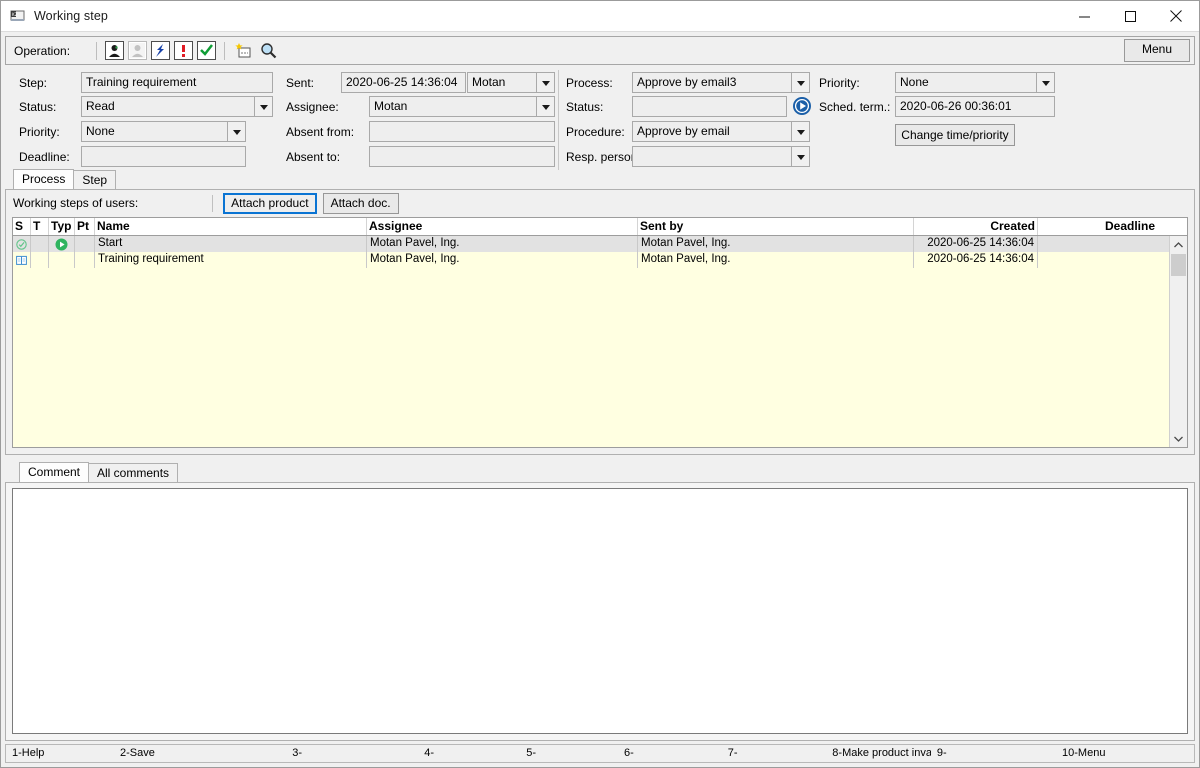 The height and width of the screenshot is (768, 1200). What do you see at coordinates (776, 226) in the screenshot?
I see `column-header-sent-by: Sent by` at bounding box center [776, 226].